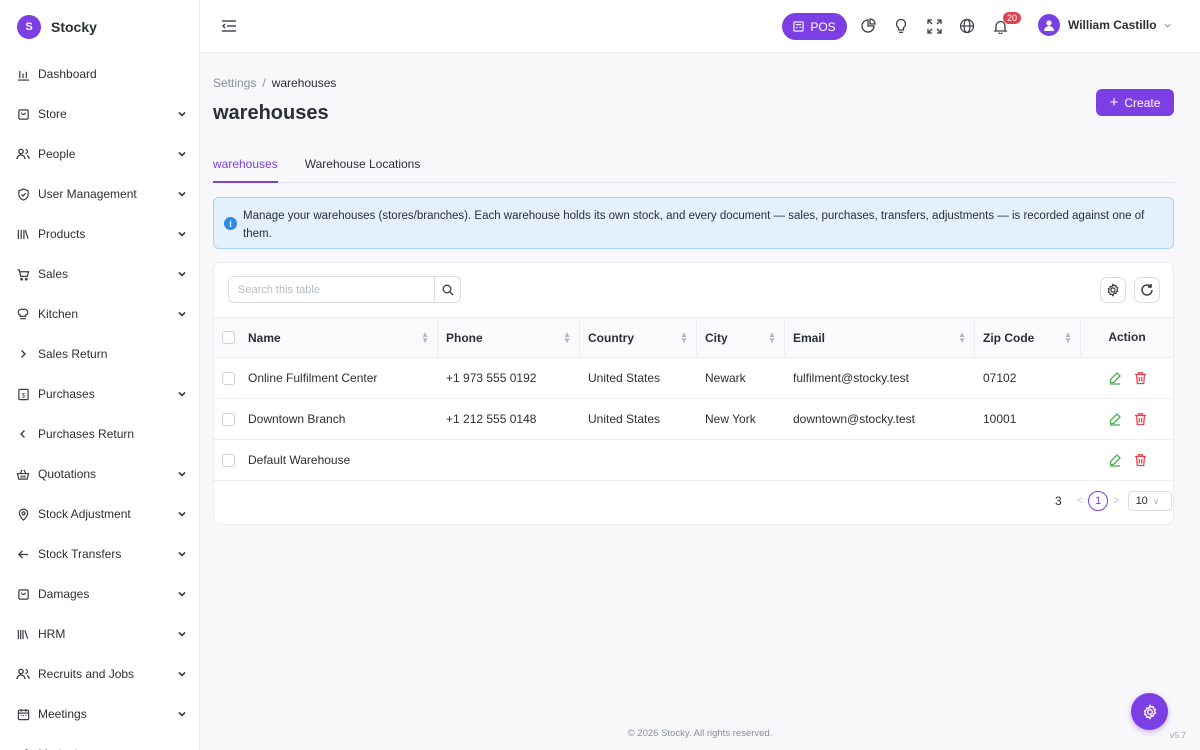 The image size is (1200, 750). Describe the element at coordinates (331, 289) in the screenshot. I see `search-input` at that location.